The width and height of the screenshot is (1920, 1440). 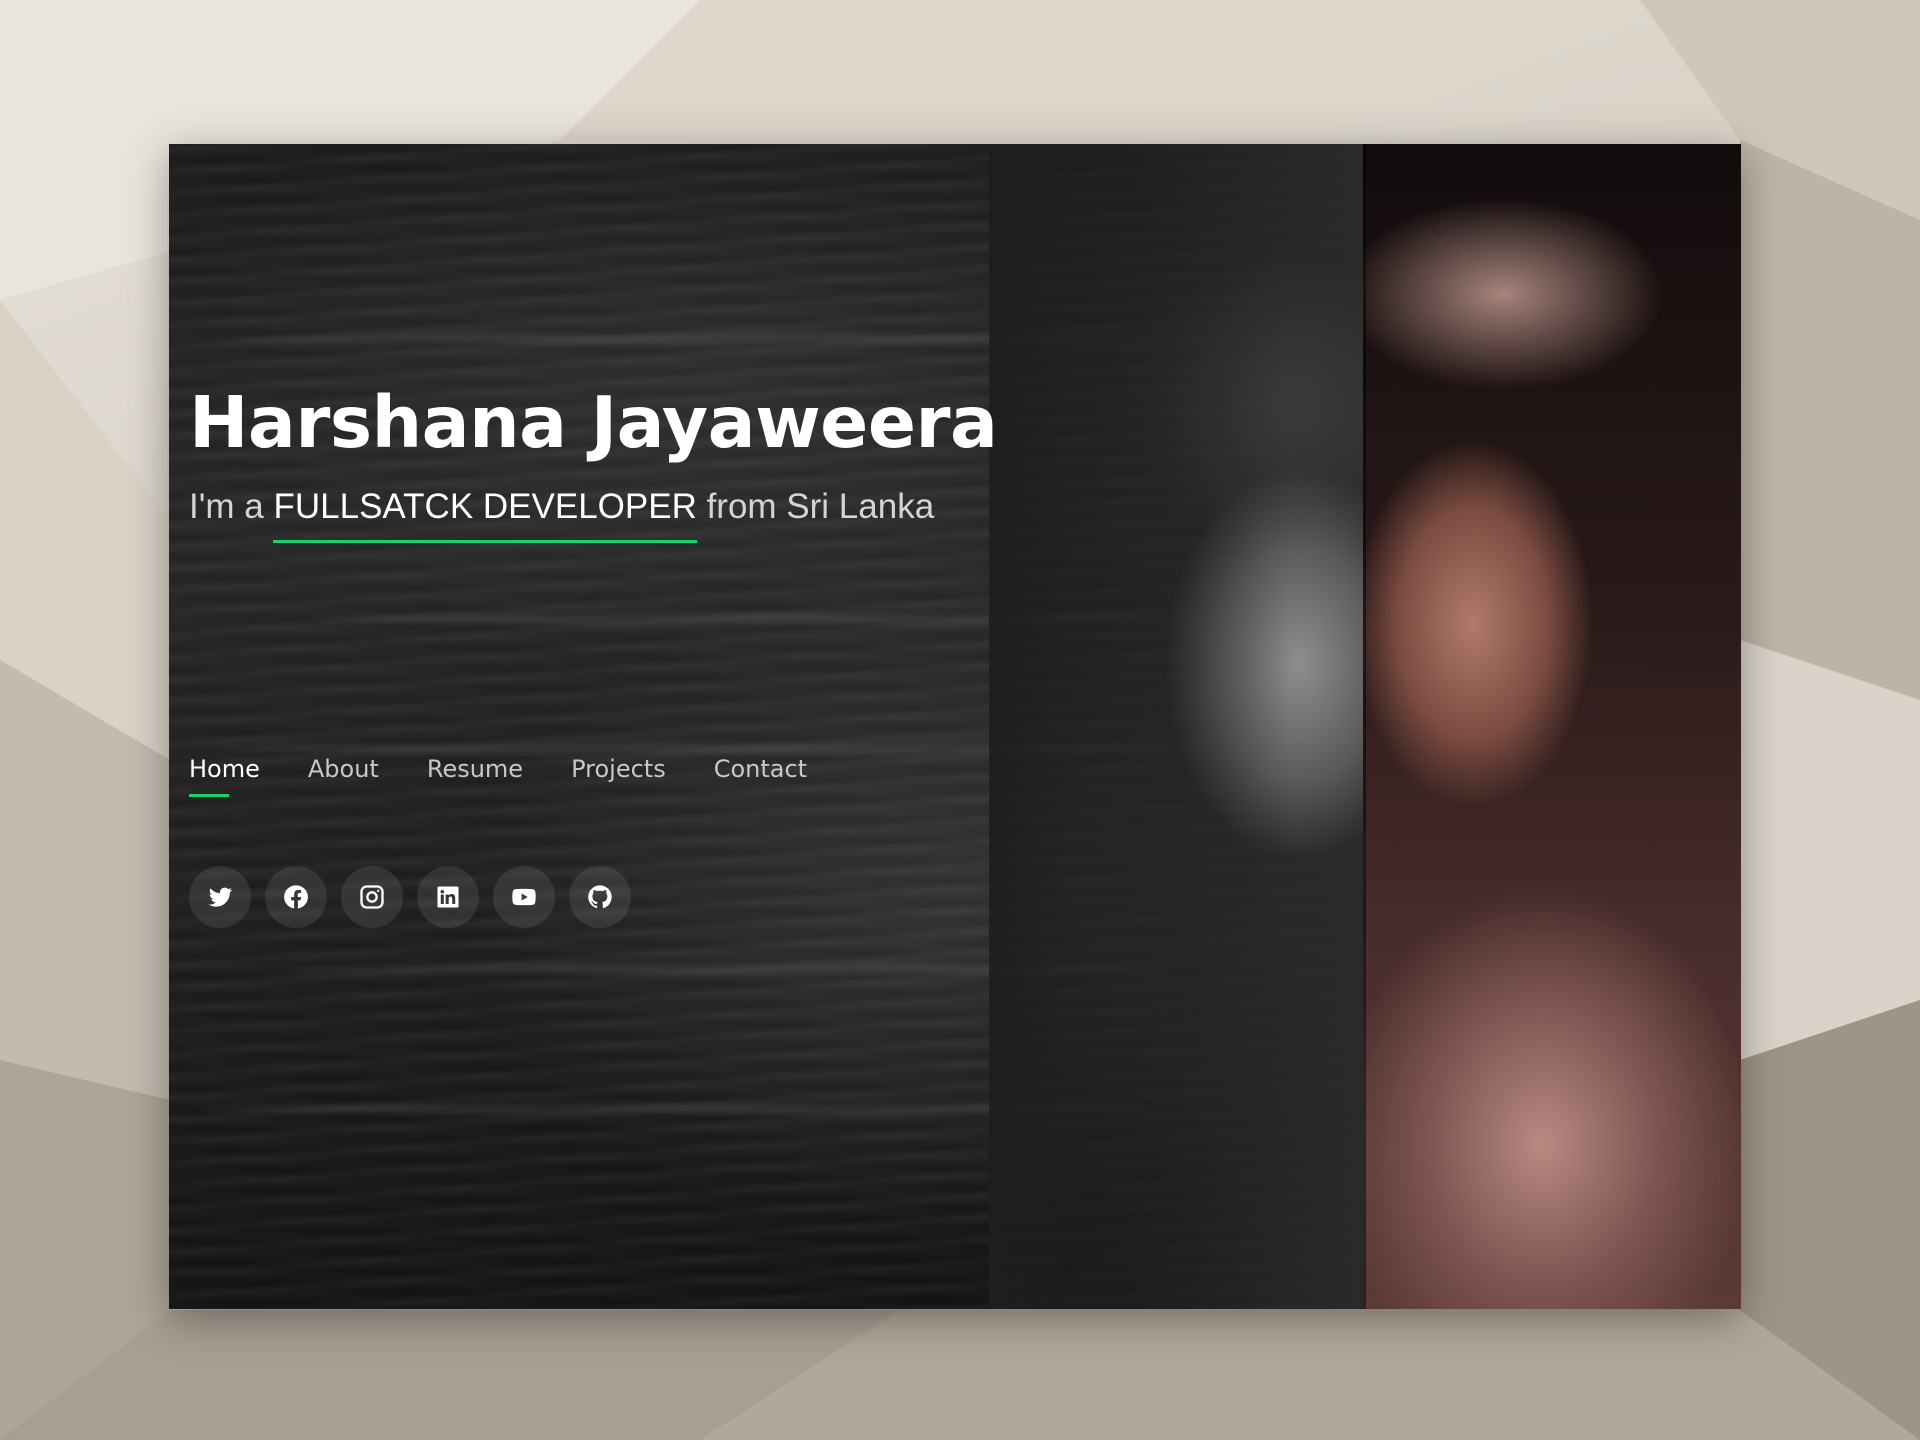 What do you see at coordinates (485, 515) in the screenshot?
I see `hero-role: FULLSATCK DEVELOPER` at bounding box center [485, 515].